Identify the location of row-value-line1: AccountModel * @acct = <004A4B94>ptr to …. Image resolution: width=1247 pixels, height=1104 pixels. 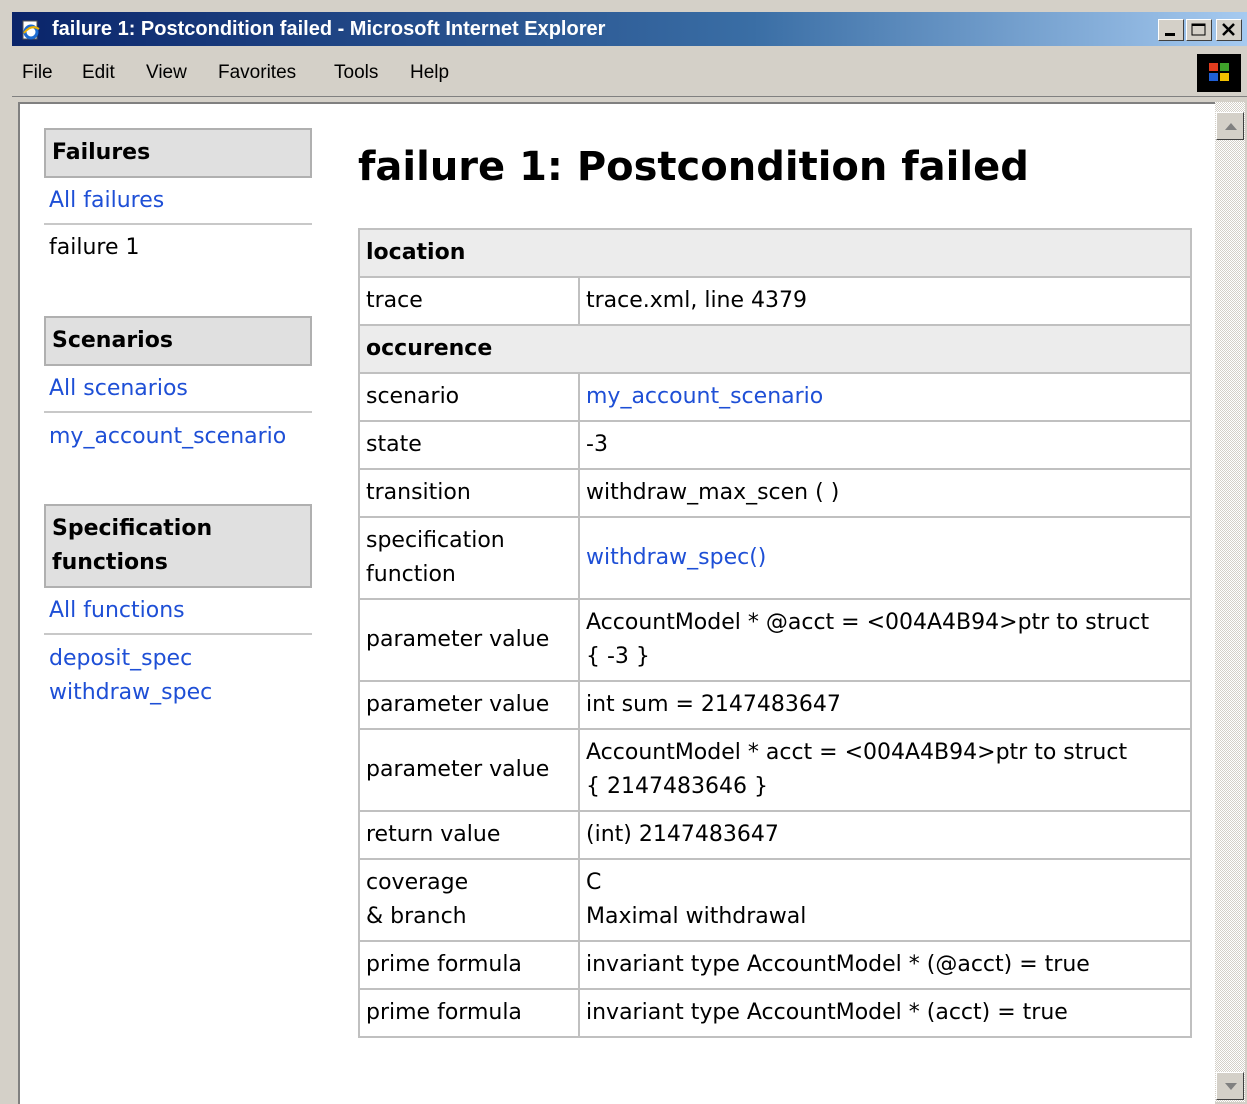
(868, 622).